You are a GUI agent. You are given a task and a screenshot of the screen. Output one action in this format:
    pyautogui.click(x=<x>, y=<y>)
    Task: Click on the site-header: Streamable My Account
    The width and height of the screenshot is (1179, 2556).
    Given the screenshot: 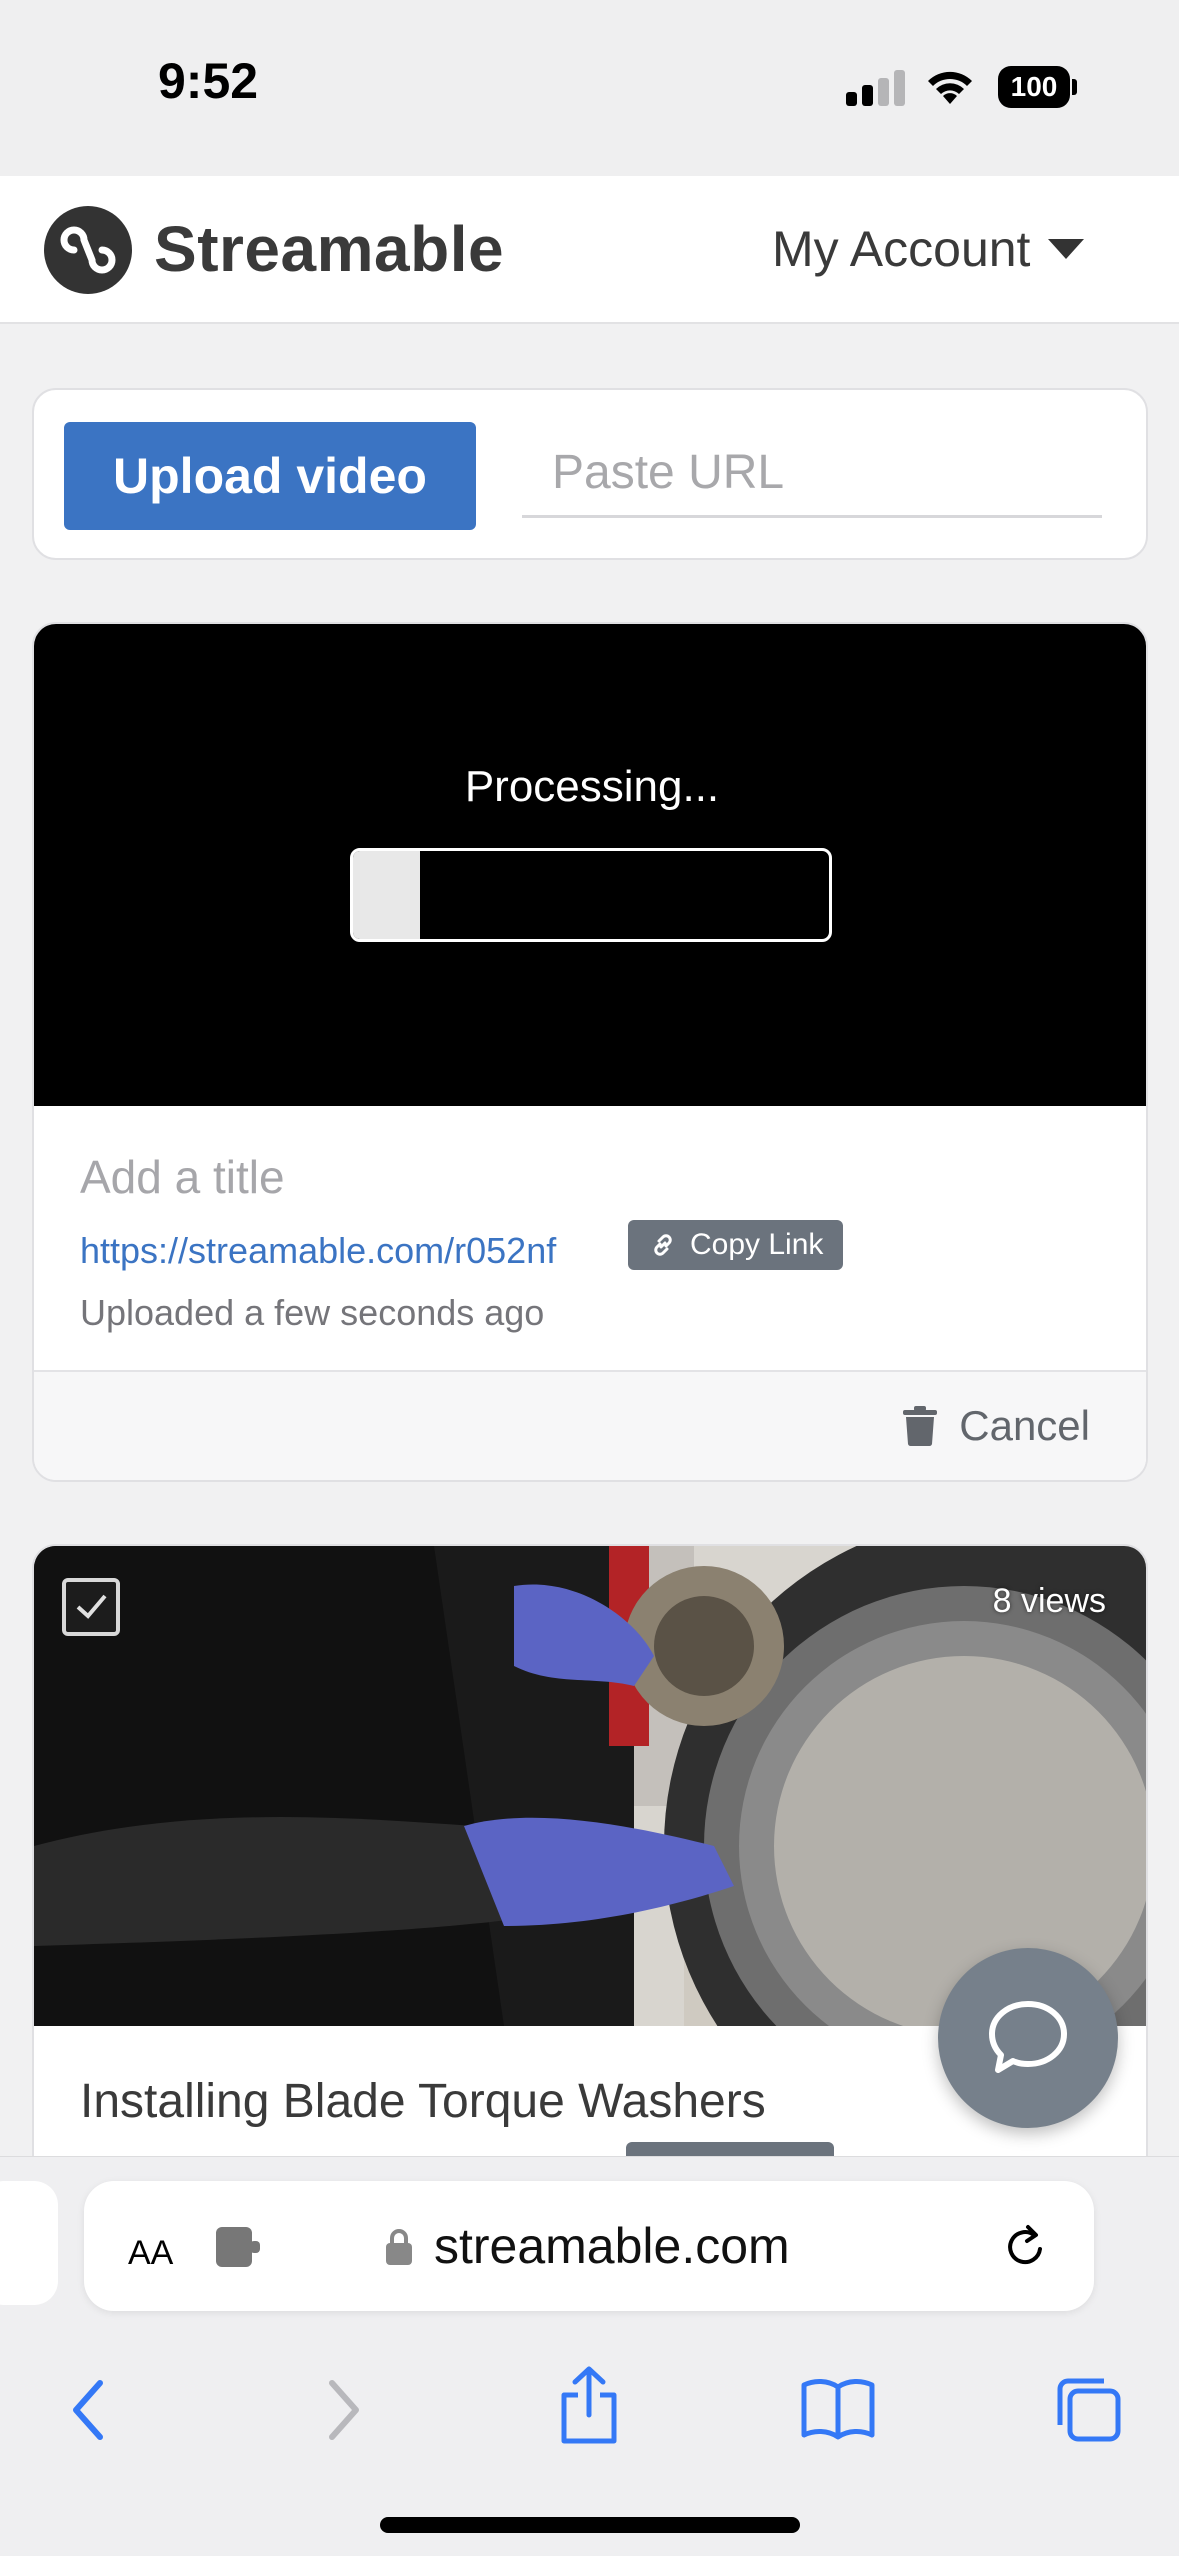 What is the action you would take?
    pyautogui.click(x=589, y=250)
    